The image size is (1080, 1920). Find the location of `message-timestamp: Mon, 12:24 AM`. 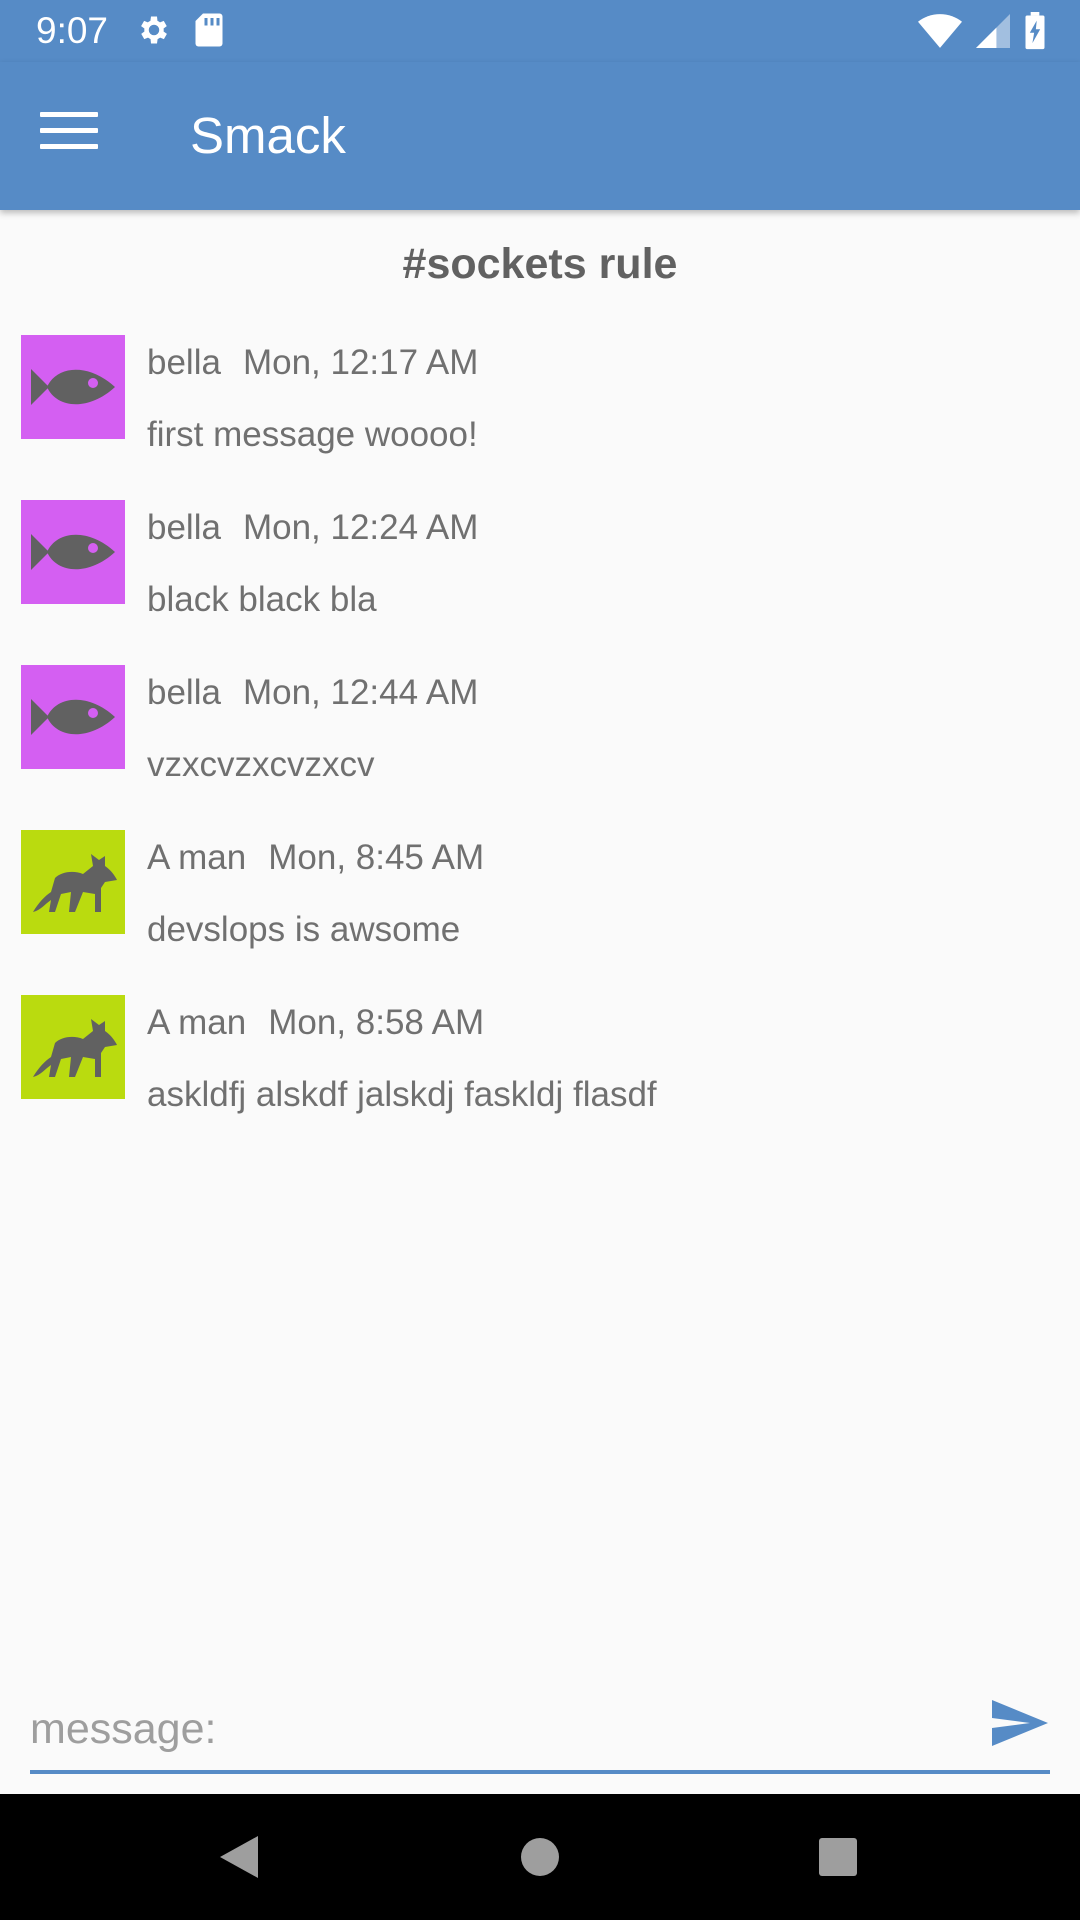

message-timestamp: Mon, 12:24 AM is located at coordinates (360, 527).